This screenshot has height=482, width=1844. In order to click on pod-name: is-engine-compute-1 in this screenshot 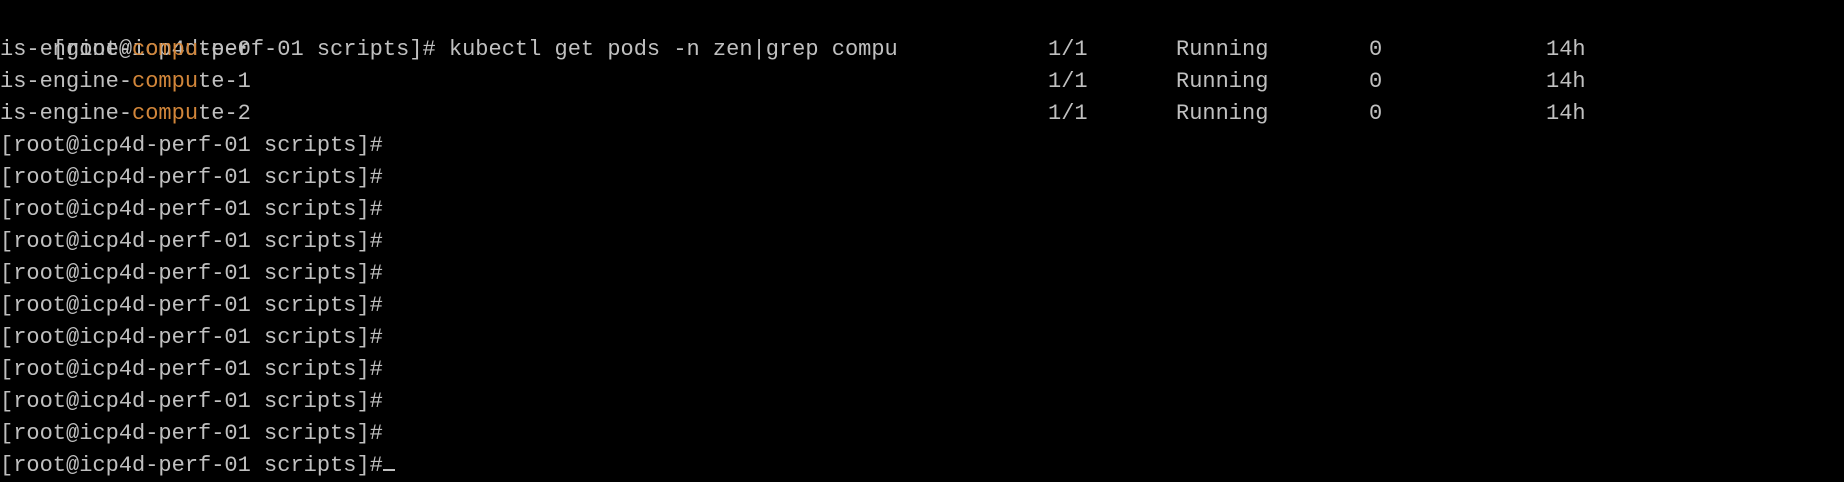, I will do `click(125, 81)`.